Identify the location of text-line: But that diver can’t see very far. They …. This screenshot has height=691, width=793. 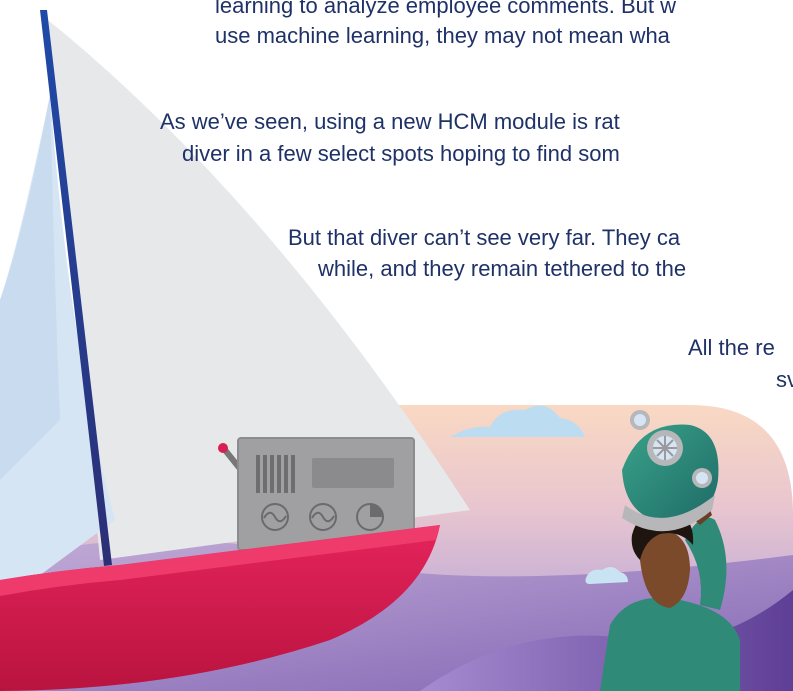
(484, 237).